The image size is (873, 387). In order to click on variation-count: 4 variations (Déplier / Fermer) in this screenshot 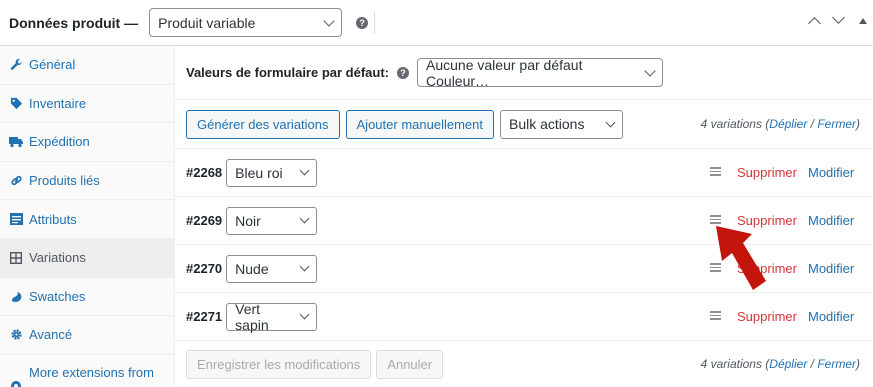, I will do `click(780, 124)`.